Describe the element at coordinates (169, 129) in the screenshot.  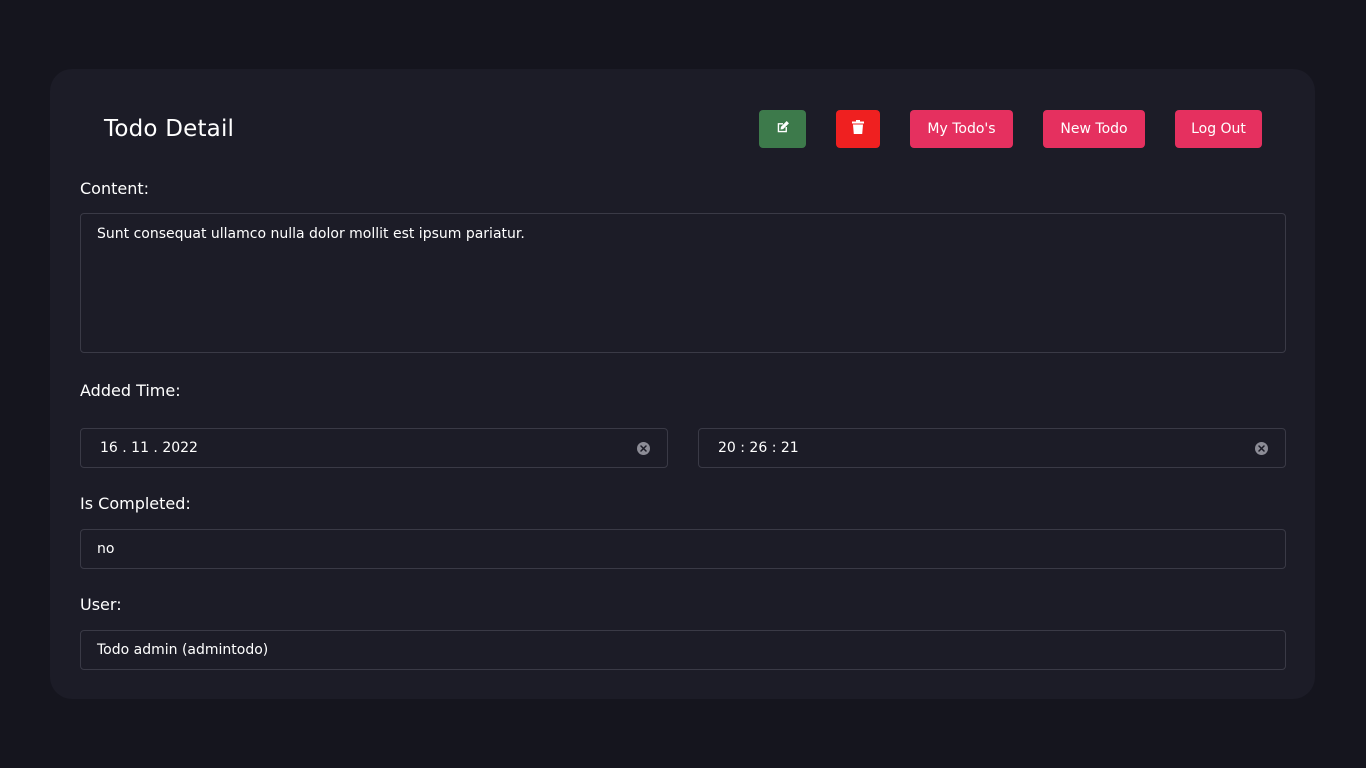
I see `page-title: Todo Detail` at that location.